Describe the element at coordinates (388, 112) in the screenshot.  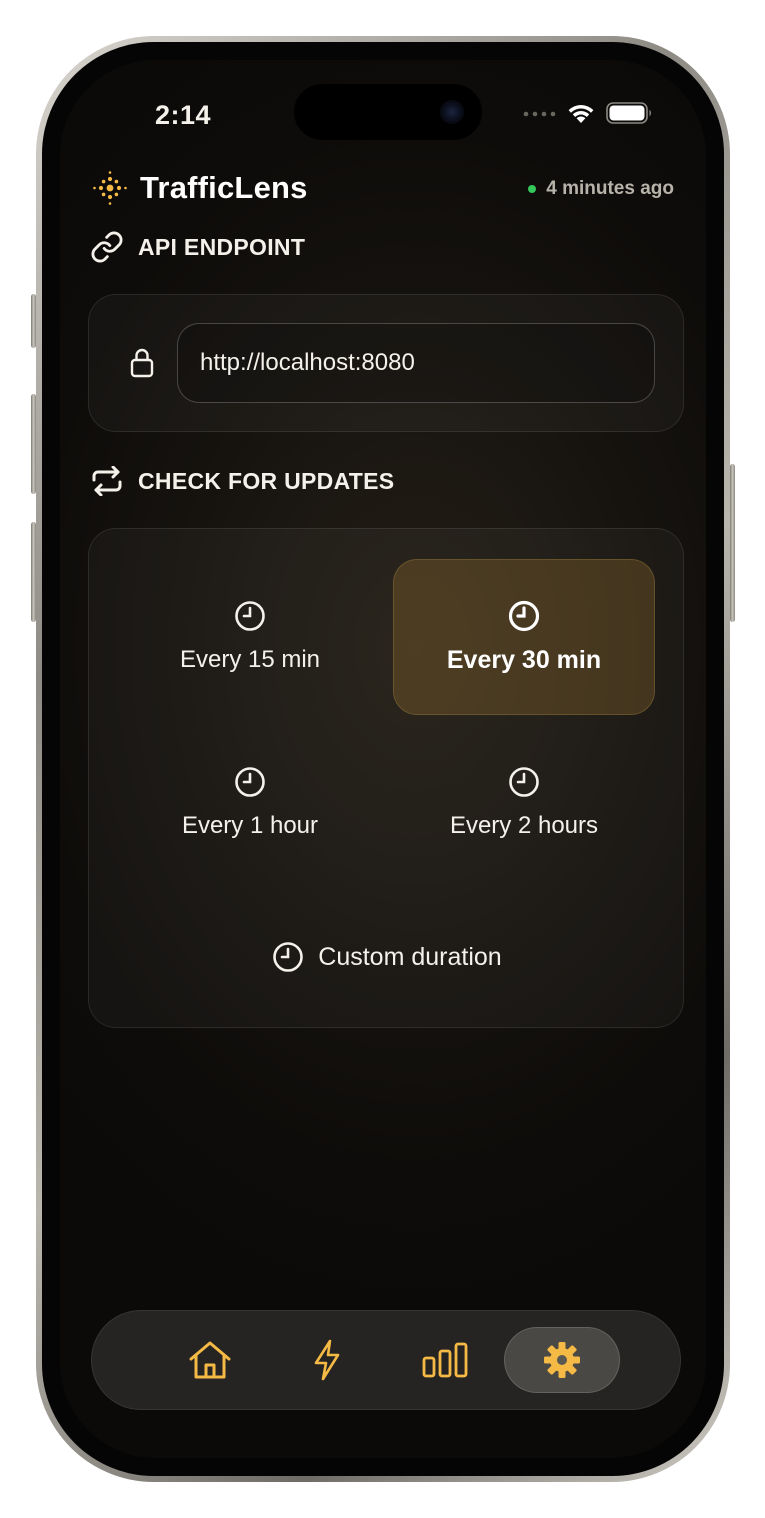
I see `dynamic-island` at that location.